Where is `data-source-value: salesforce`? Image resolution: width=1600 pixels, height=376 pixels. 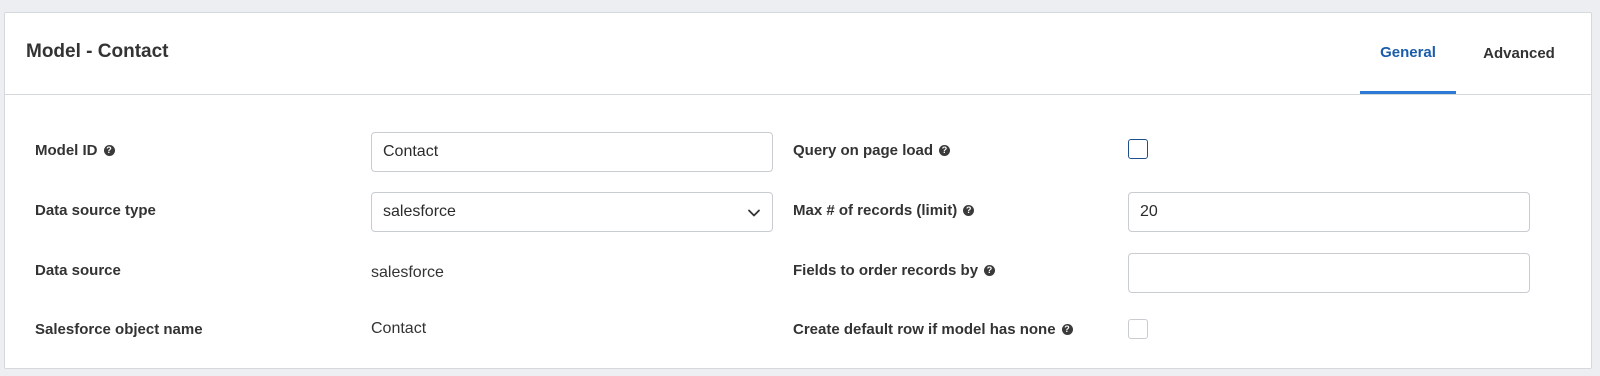
data-source-value: salesforce is located at coordinates (407, 272).